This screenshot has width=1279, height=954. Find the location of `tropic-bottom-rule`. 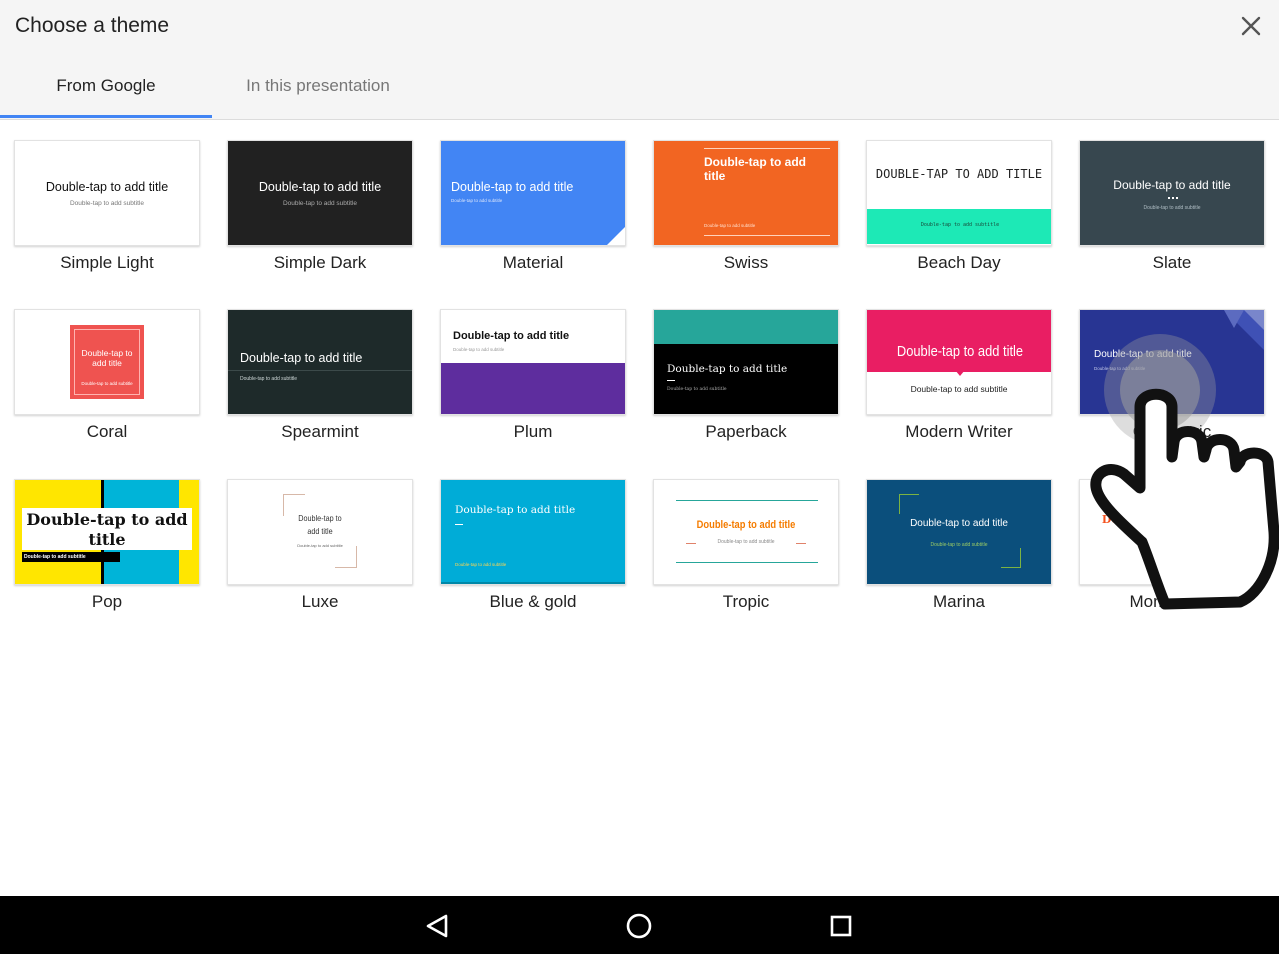

tropic-bottom-rule is located at coordinates (747, 562).